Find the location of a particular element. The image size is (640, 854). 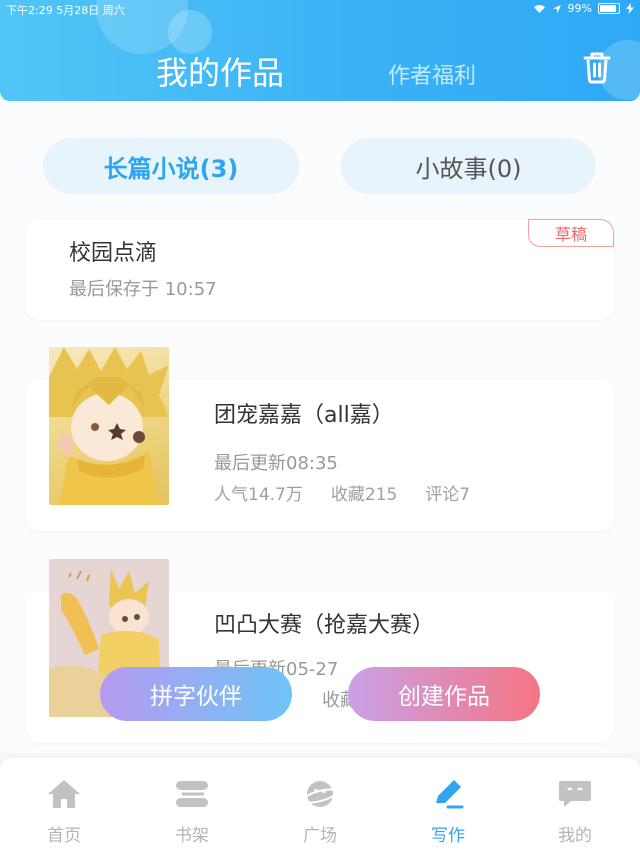

status-right: 99% is located at coordinates (583, 8).